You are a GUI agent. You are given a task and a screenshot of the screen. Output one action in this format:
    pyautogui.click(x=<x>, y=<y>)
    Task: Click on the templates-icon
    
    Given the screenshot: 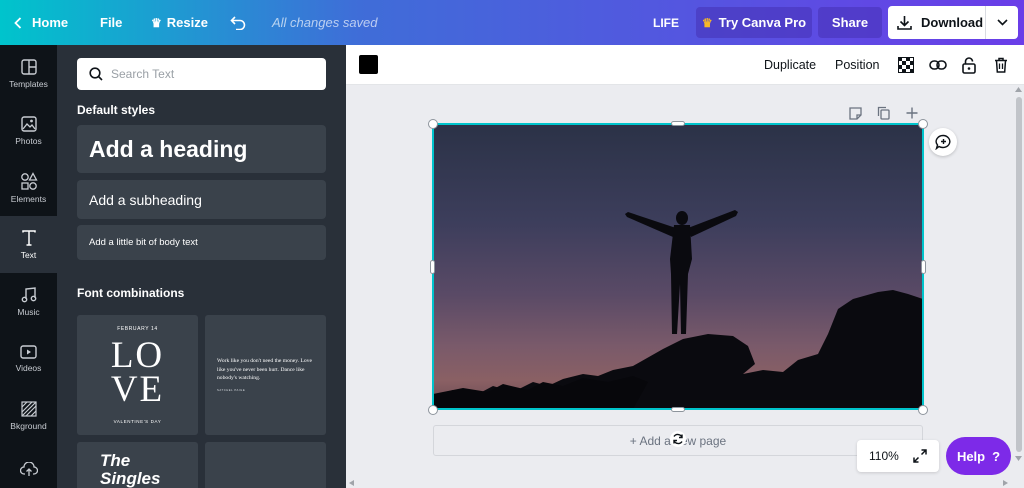 What is the action you would take?
    pyautogui.click(x=28, y=66)
    